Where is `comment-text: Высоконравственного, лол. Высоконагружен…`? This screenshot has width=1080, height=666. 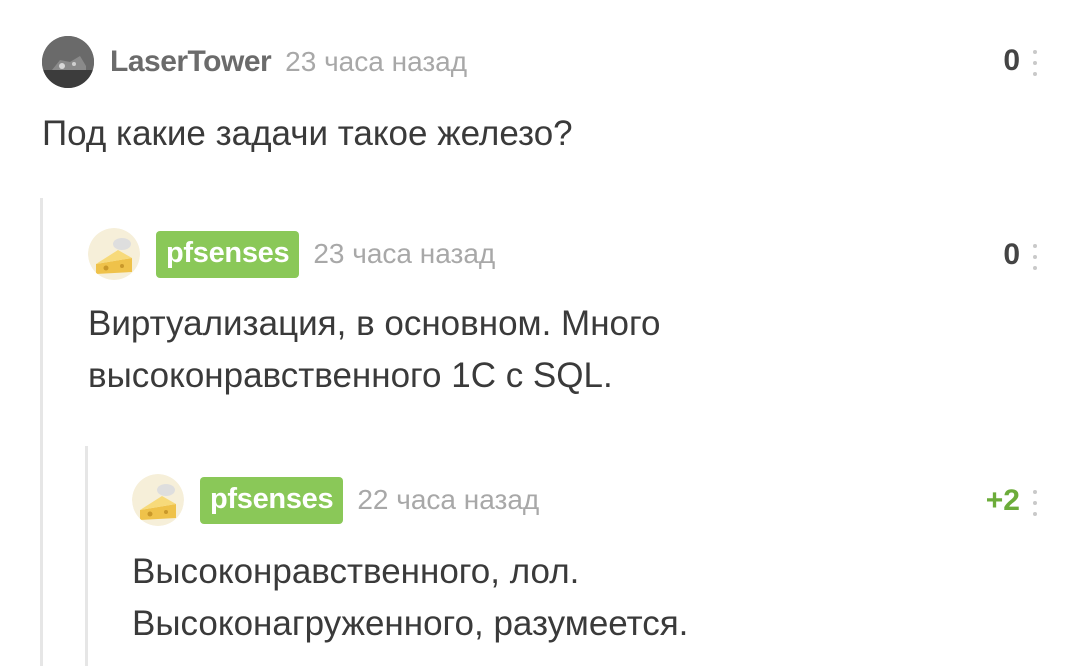 comment-text: Высоконравственного, лол. Высоконагружен… is located at coordinates (410, 598).